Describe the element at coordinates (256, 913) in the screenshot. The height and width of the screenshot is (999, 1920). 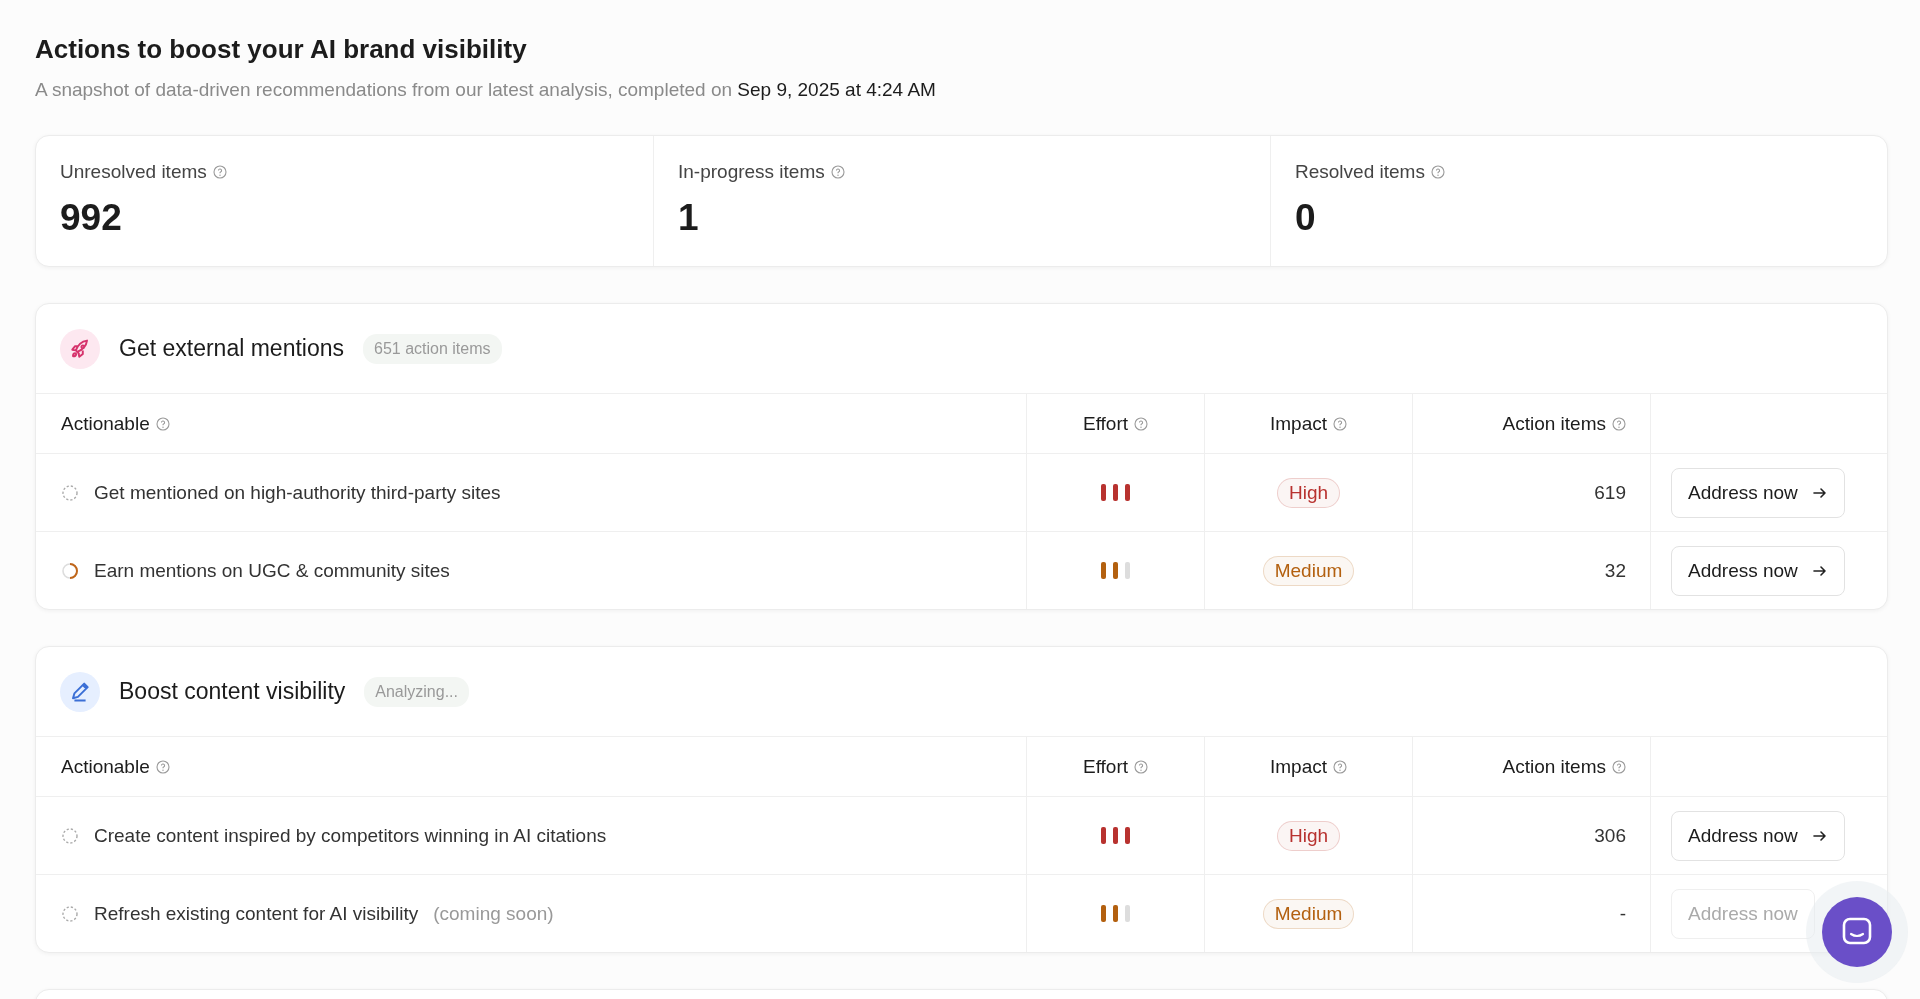
I see `action-label: Refresh existing content for AI visibility` at that location.